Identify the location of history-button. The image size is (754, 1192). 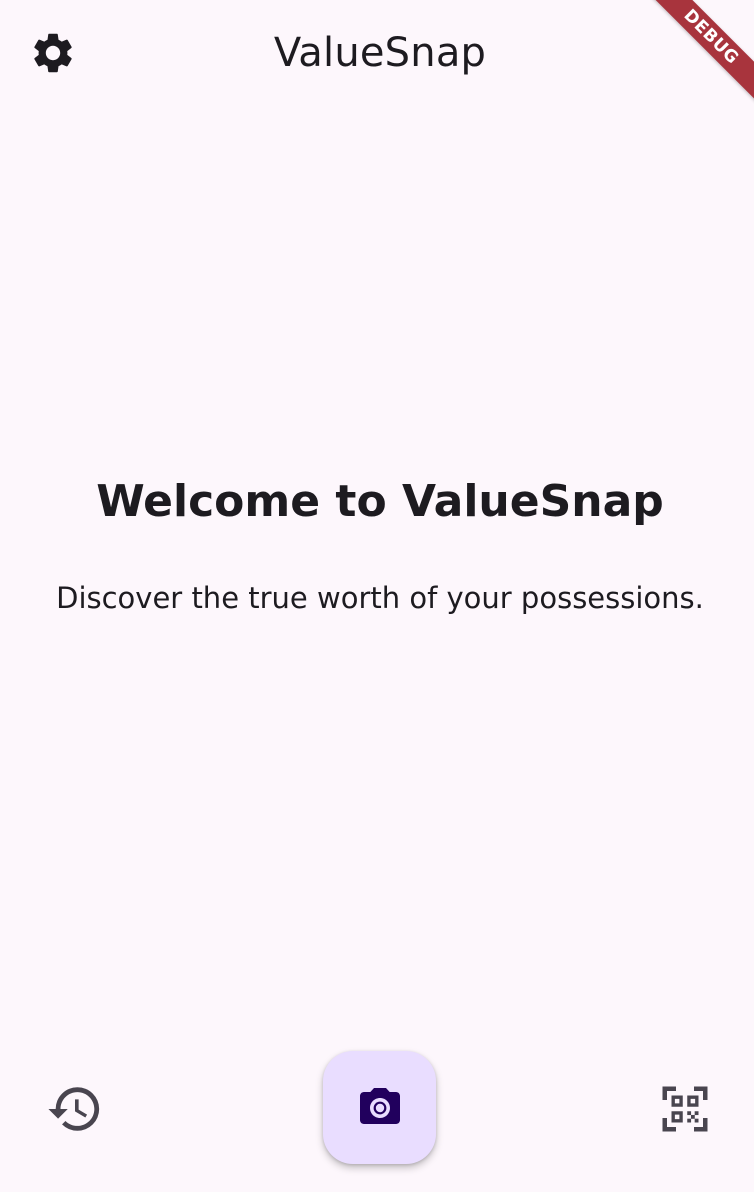
(75, 1109).